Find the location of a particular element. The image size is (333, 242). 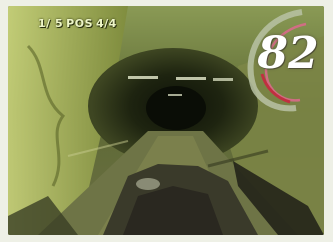

position-value: 4/4 is located at coordinates (106, 23).